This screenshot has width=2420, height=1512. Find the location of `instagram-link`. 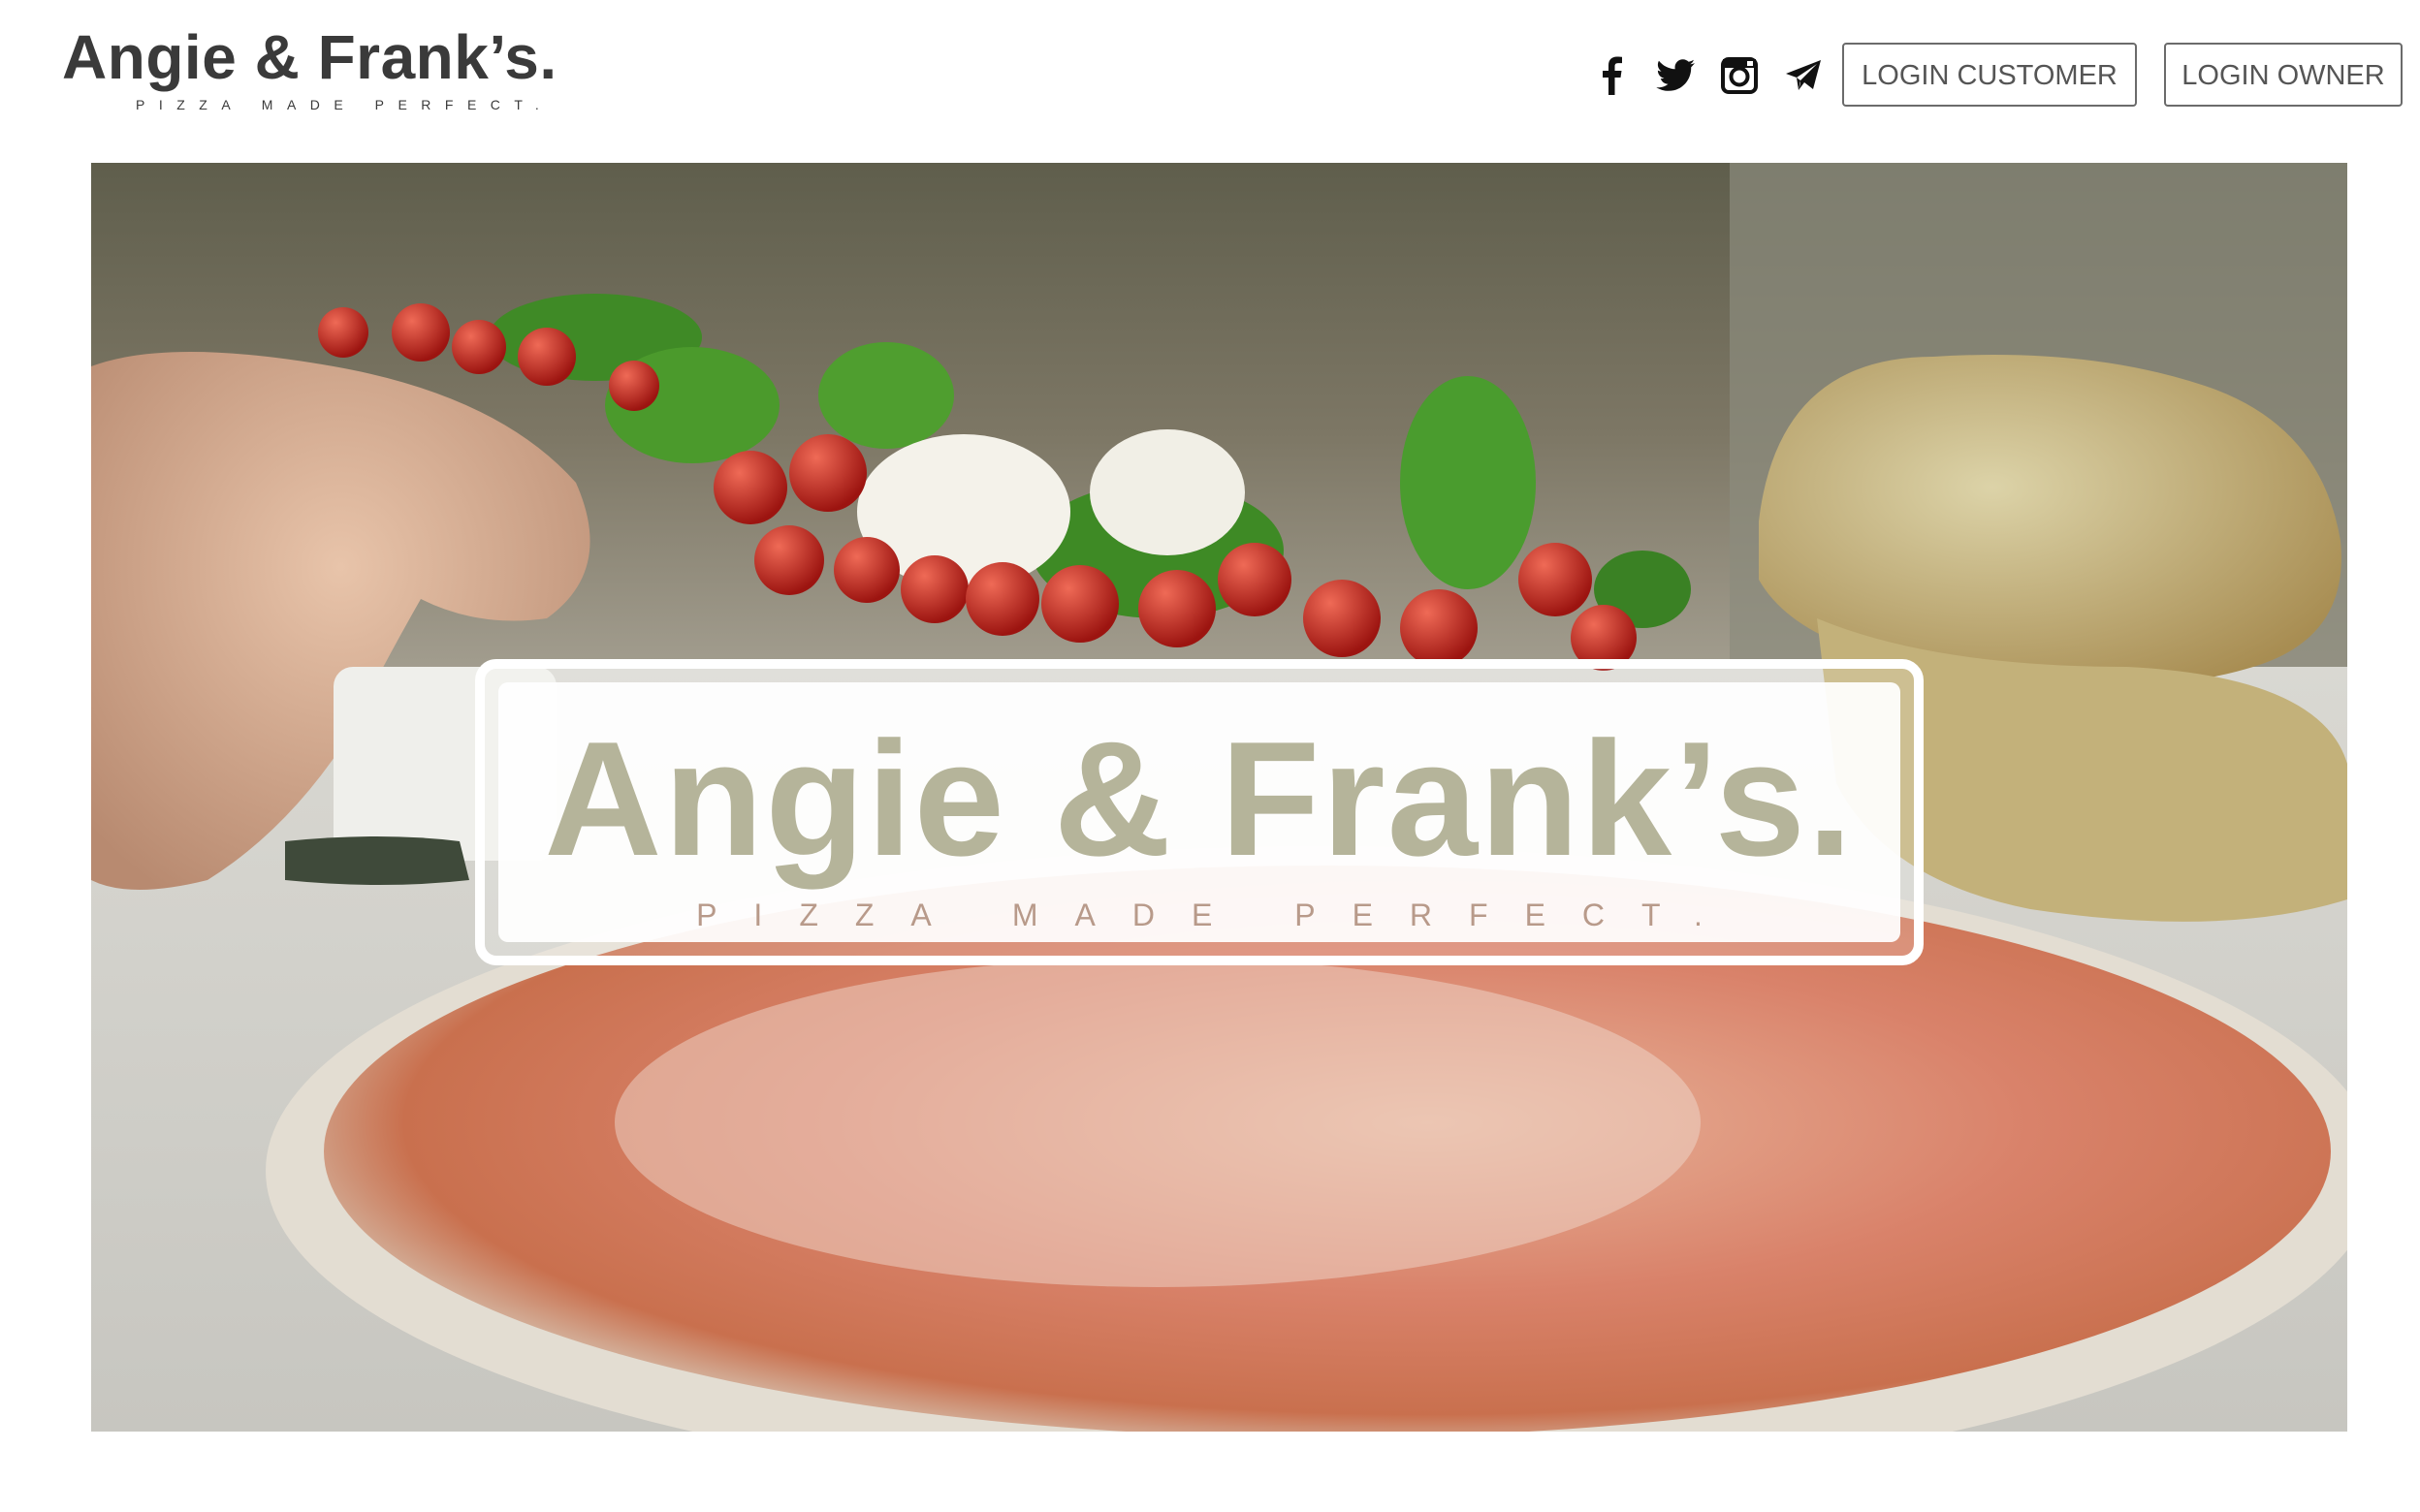

instagram-link is located at coordinates (1739, 76).